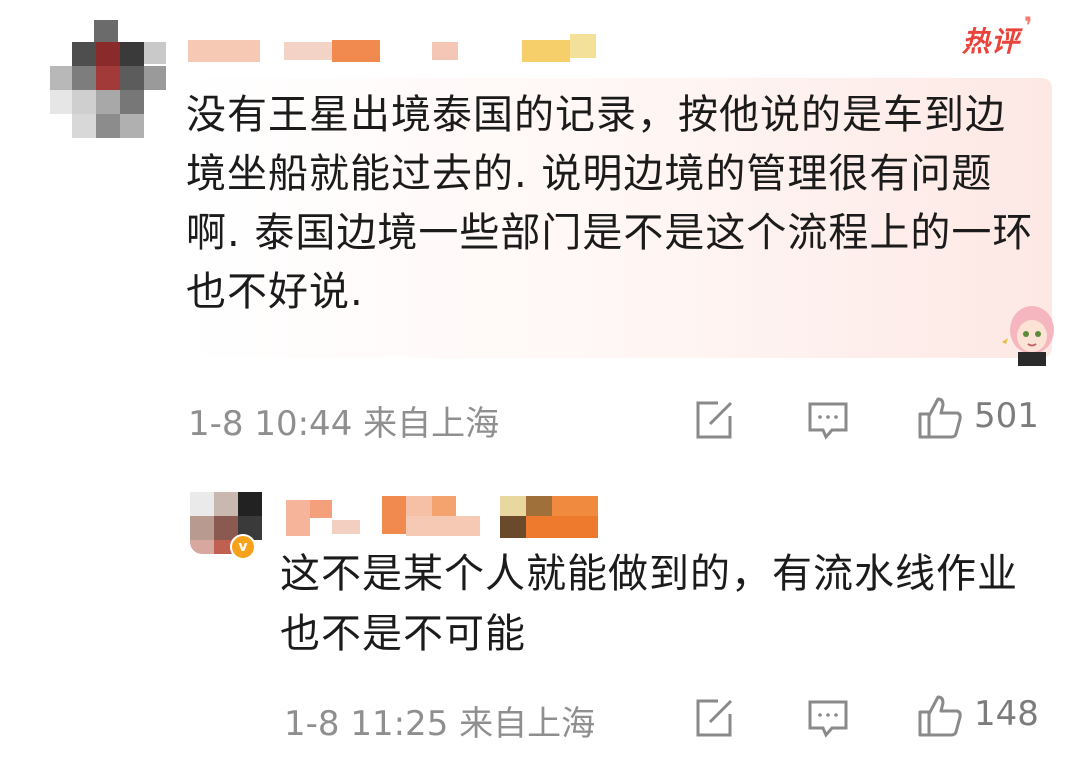 The width and height of the screenshot is (1080, 762). Describe the element at coordinates (243, 547) in the screenshot. I see `verified-badge-icon: v` at that location.